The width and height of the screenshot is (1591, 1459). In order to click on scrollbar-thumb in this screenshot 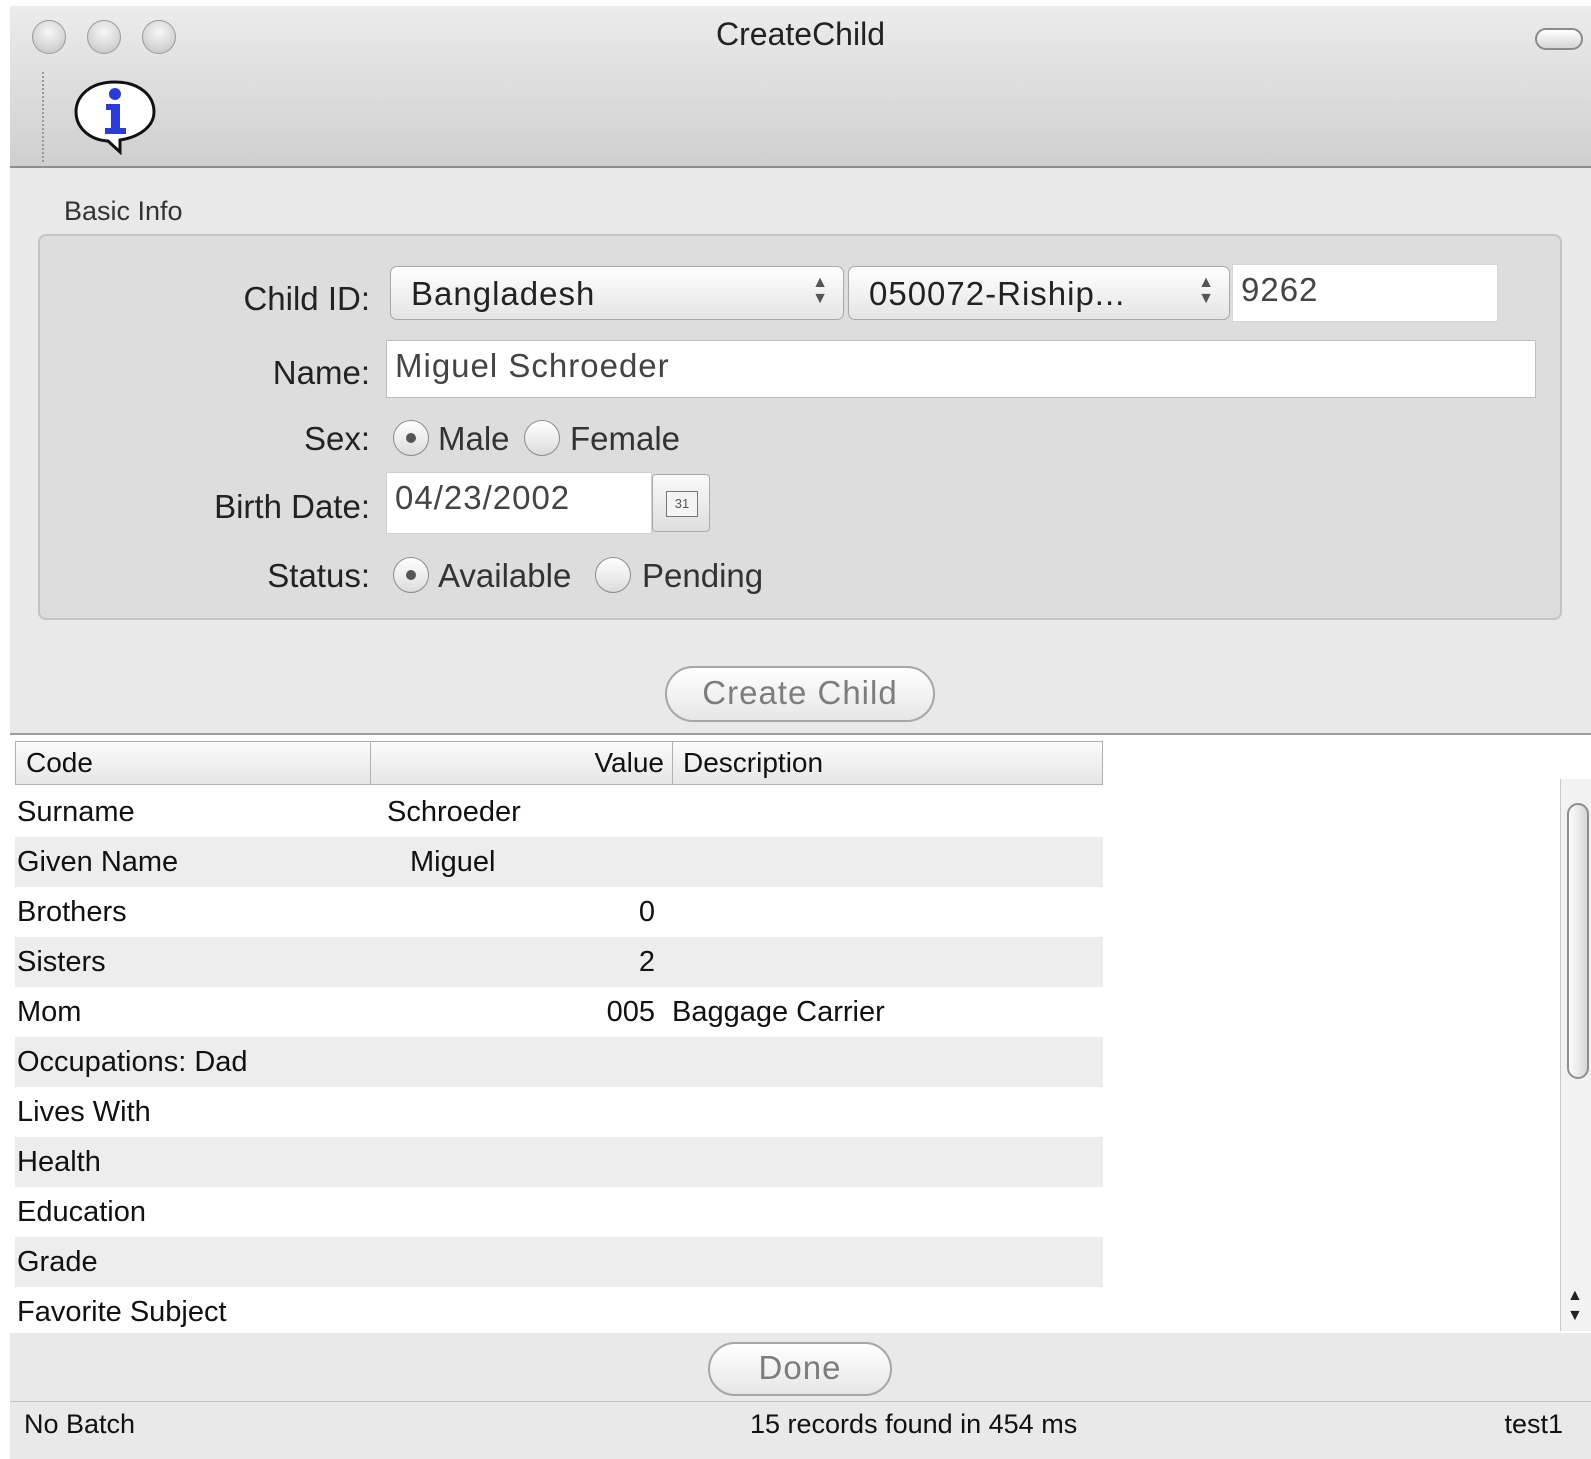, I will do `click(1578, 941)`.